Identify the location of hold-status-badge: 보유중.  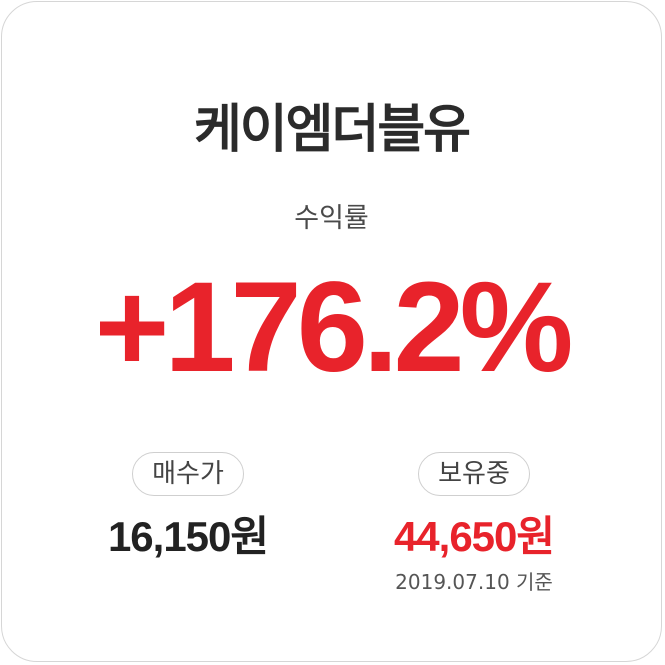
(474, 474).